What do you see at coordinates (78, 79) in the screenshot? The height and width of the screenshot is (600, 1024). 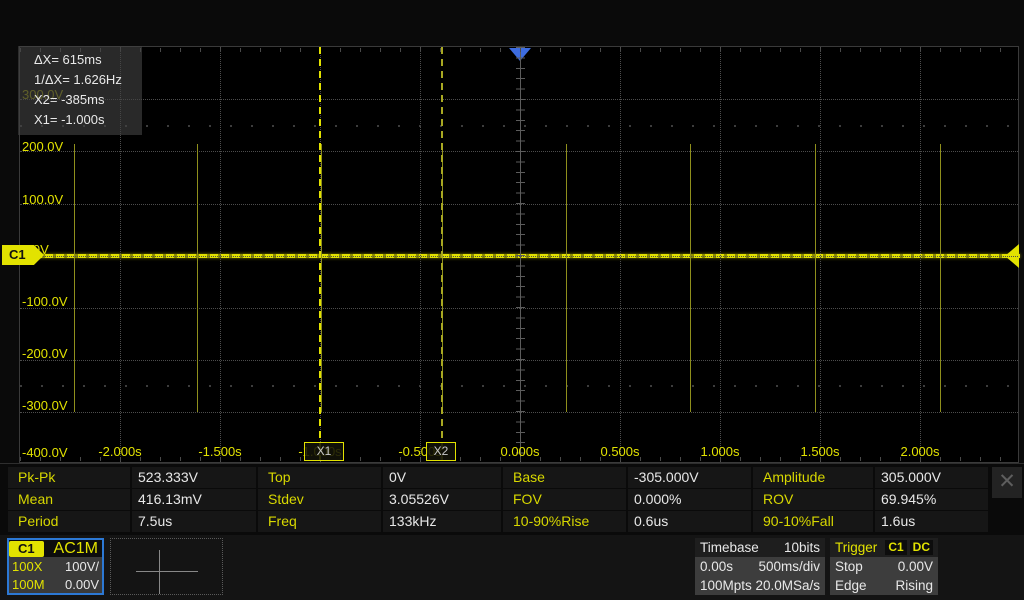 I see `cursor-inv-delta-x: 1/ΔX= 1.626Hz` at bounding box center [78, 79].